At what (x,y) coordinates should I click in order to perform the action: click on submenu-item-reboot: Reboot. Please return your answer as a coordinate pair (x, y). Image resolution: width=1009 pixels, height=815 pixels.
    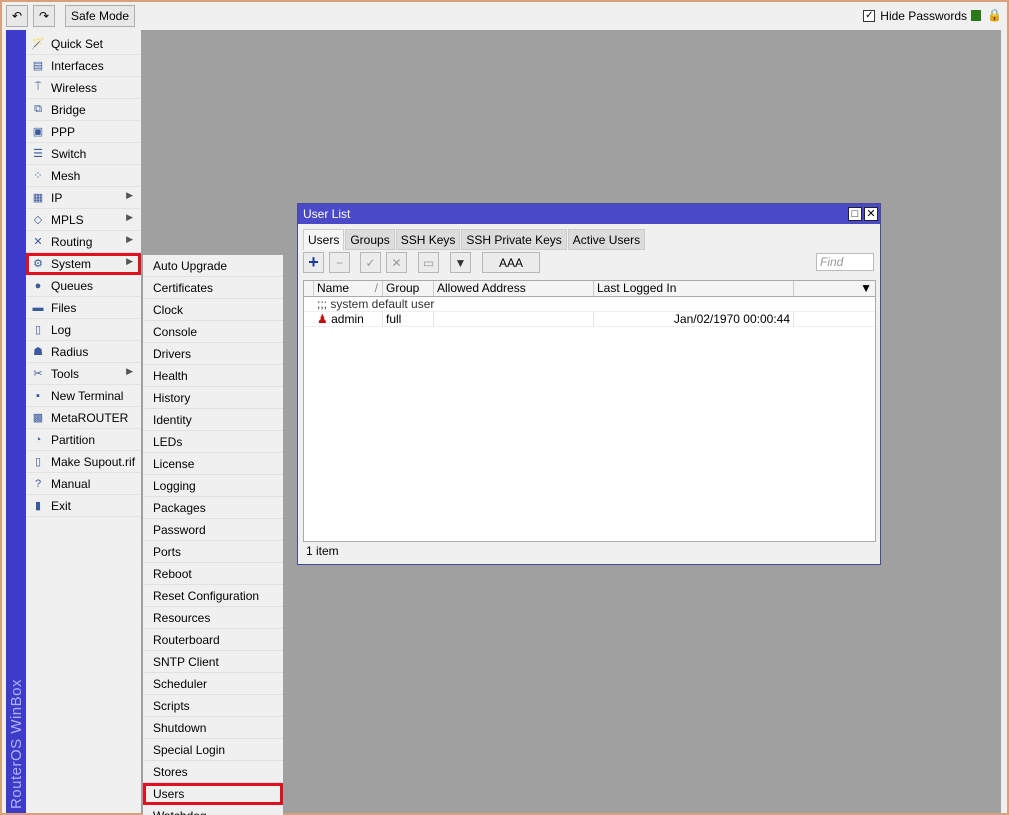
    Looking at the image, I should click on (213, 574).